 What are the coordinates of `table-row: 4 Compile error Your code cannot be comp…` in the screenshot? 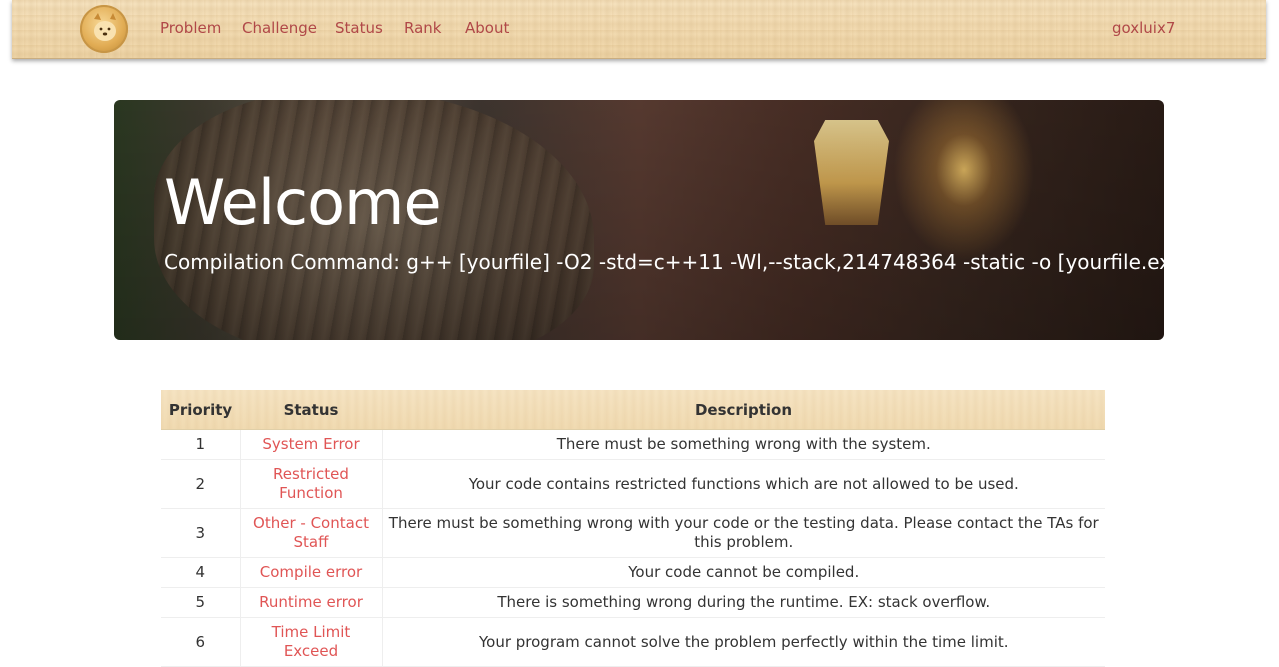 It's located at (633, 572).